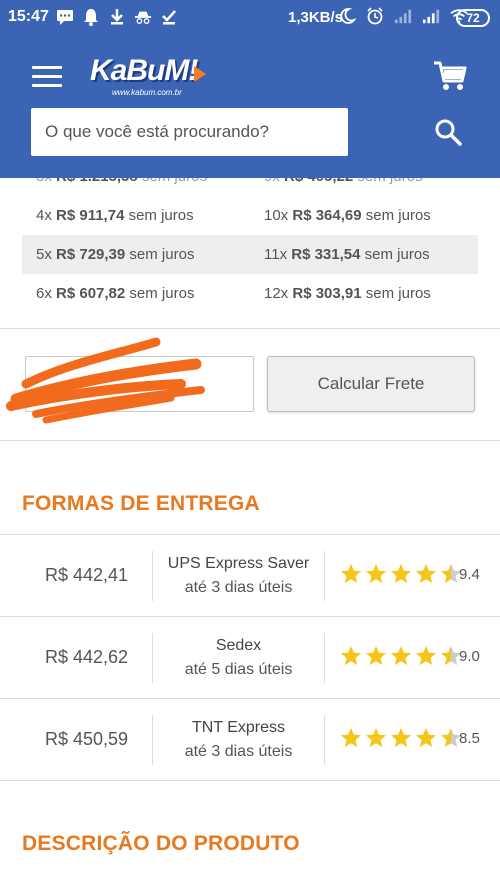 This screenshot has width=500, height=889. Describe the element at coordinates (250, 18) in the screenshot. I see `status-bar: 15:47 1,3KB/s 72` at that location.